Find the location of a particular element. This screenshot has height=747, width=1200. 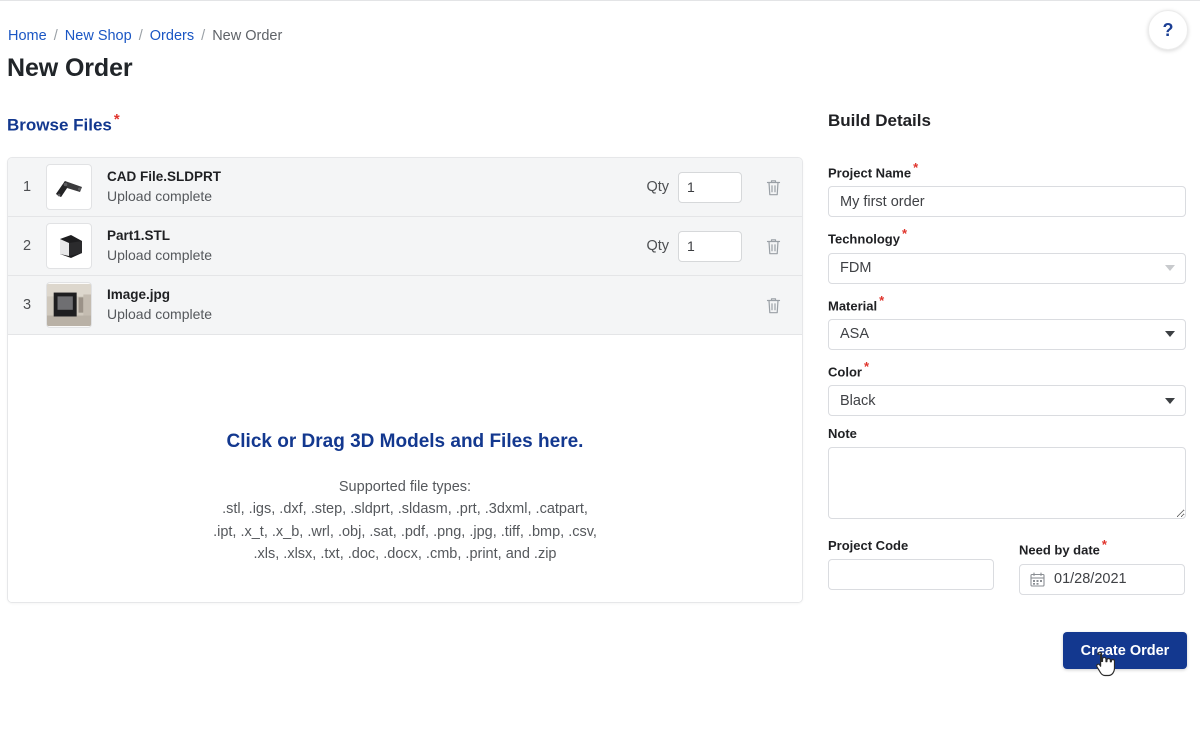

color-select-wrap: Black is located at coordinates (1007, 401).